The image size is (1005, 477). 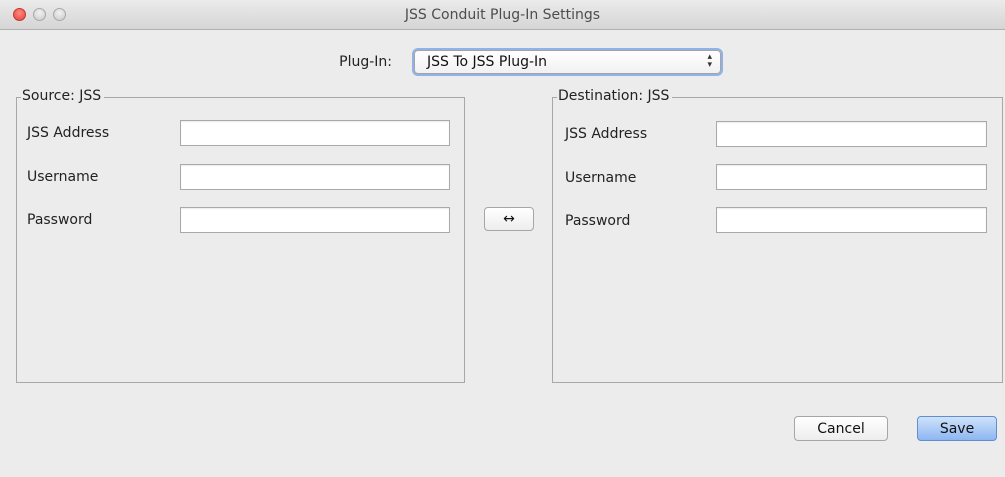 I want to click on window-title: JSS Conduit Plug-In Settings, so click(x=502, y=15).